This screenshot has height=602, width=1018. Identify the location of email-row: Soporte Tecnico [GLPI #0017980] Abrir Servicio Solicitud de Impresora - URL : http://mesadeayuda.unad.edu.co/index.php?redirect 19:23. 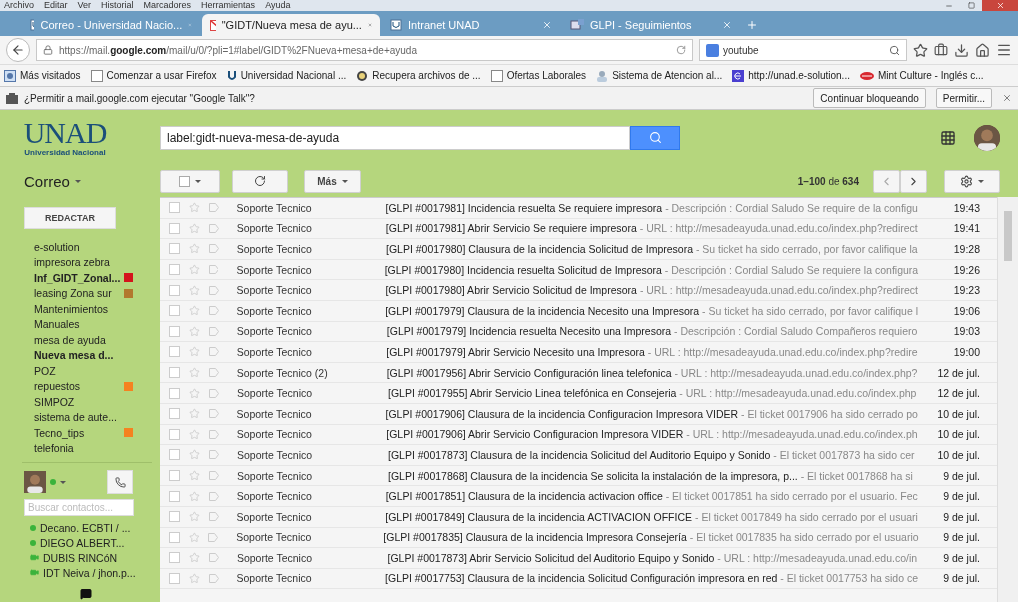
(578, 290).